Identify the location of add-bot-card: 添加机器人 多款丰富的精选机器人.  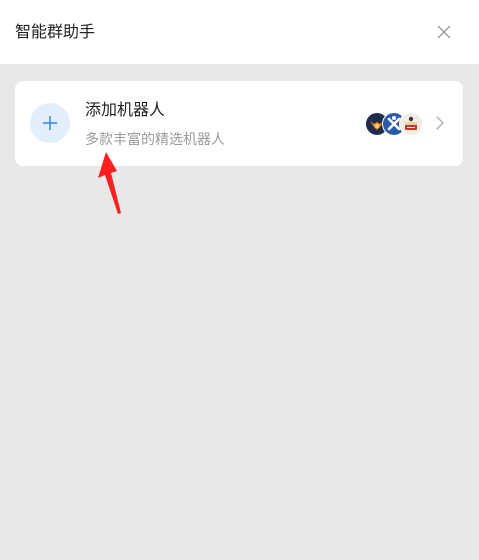
(239, 123).